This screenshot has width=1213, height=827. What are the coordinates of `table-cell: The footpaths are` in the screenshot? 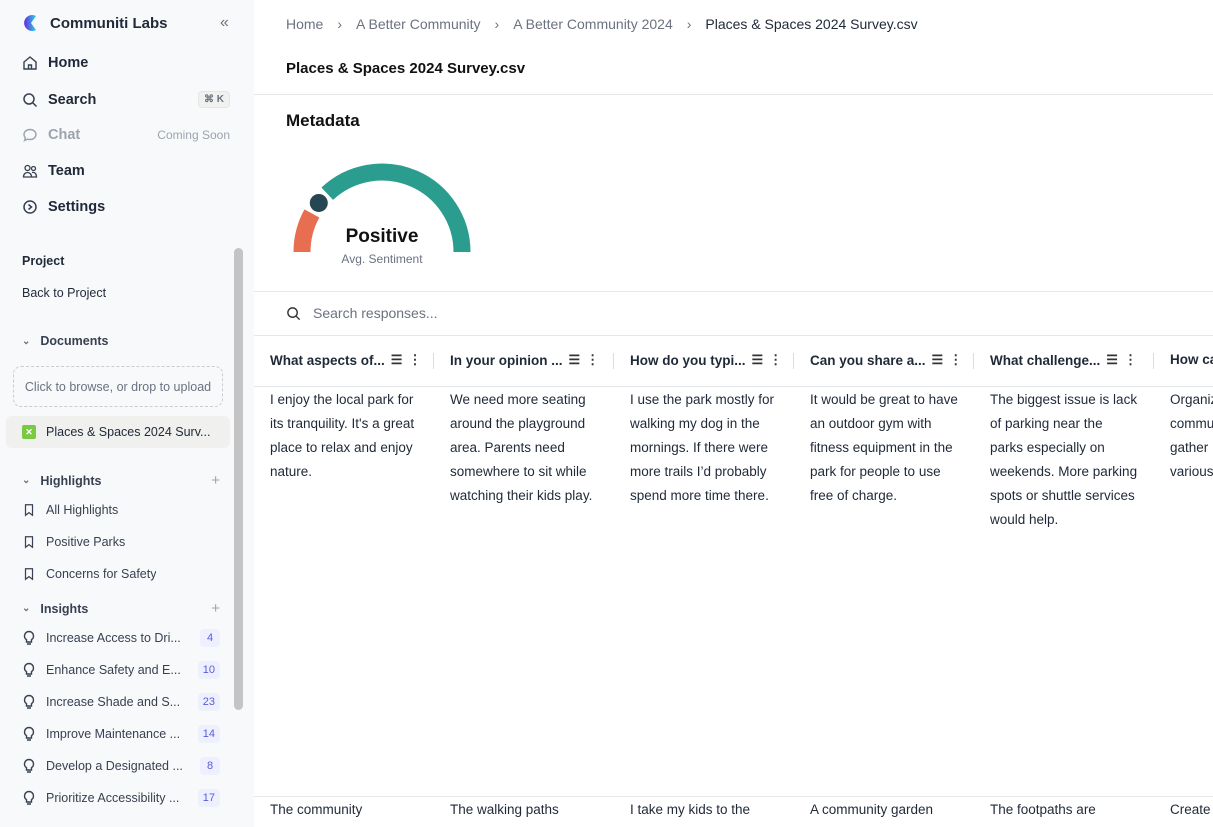 It's located at (1064, 810).